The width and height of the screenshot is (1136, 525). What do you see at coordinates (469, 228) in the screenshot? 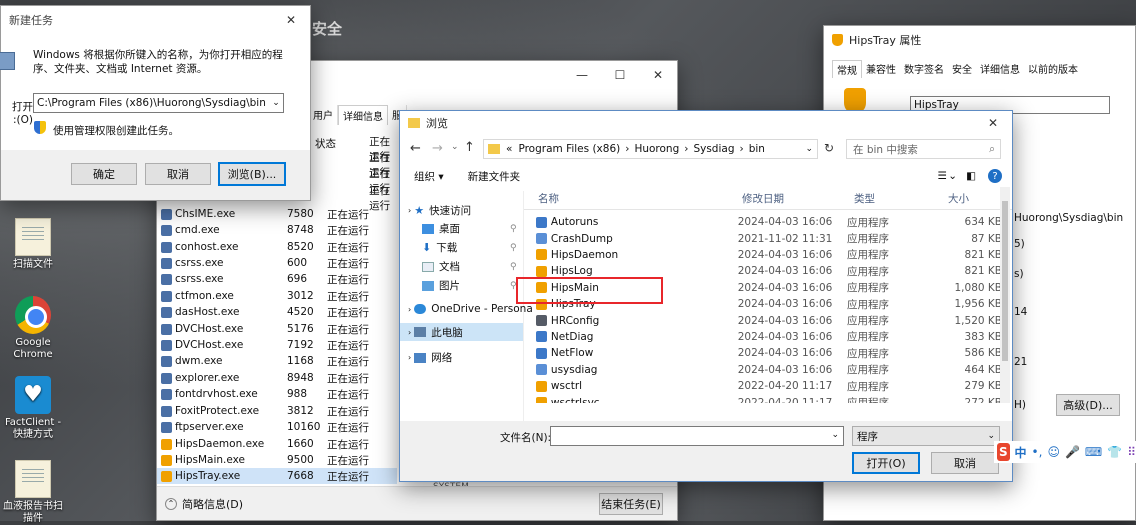
I see `nav-desktop: 桌面 ⚲` at bounding box center [469, 228].